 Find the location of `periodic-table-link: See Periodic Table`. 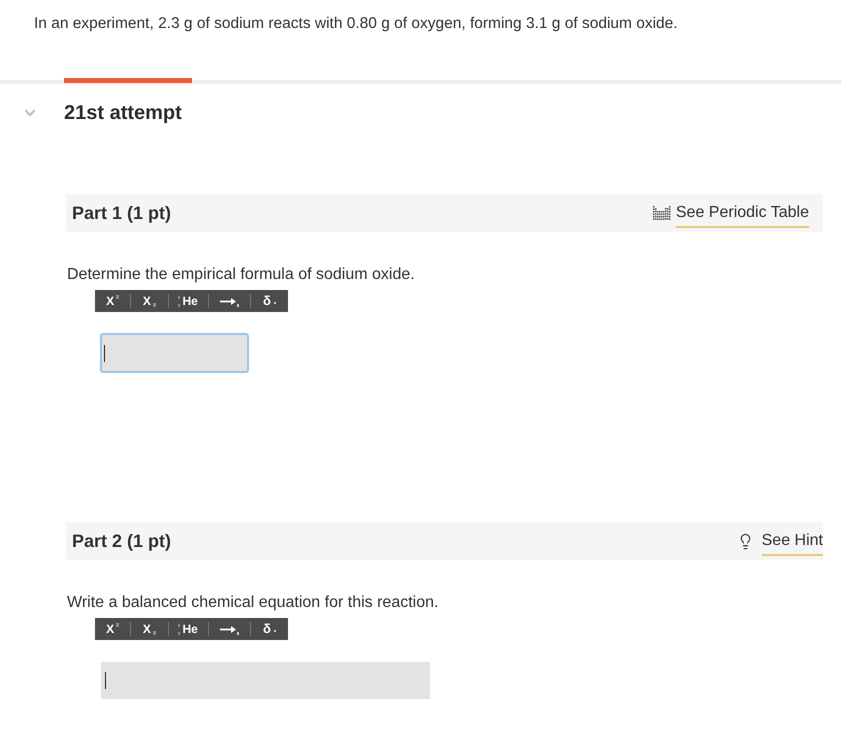

periodic-table-link: See Periodic Table is located at coordinates (730, 213).